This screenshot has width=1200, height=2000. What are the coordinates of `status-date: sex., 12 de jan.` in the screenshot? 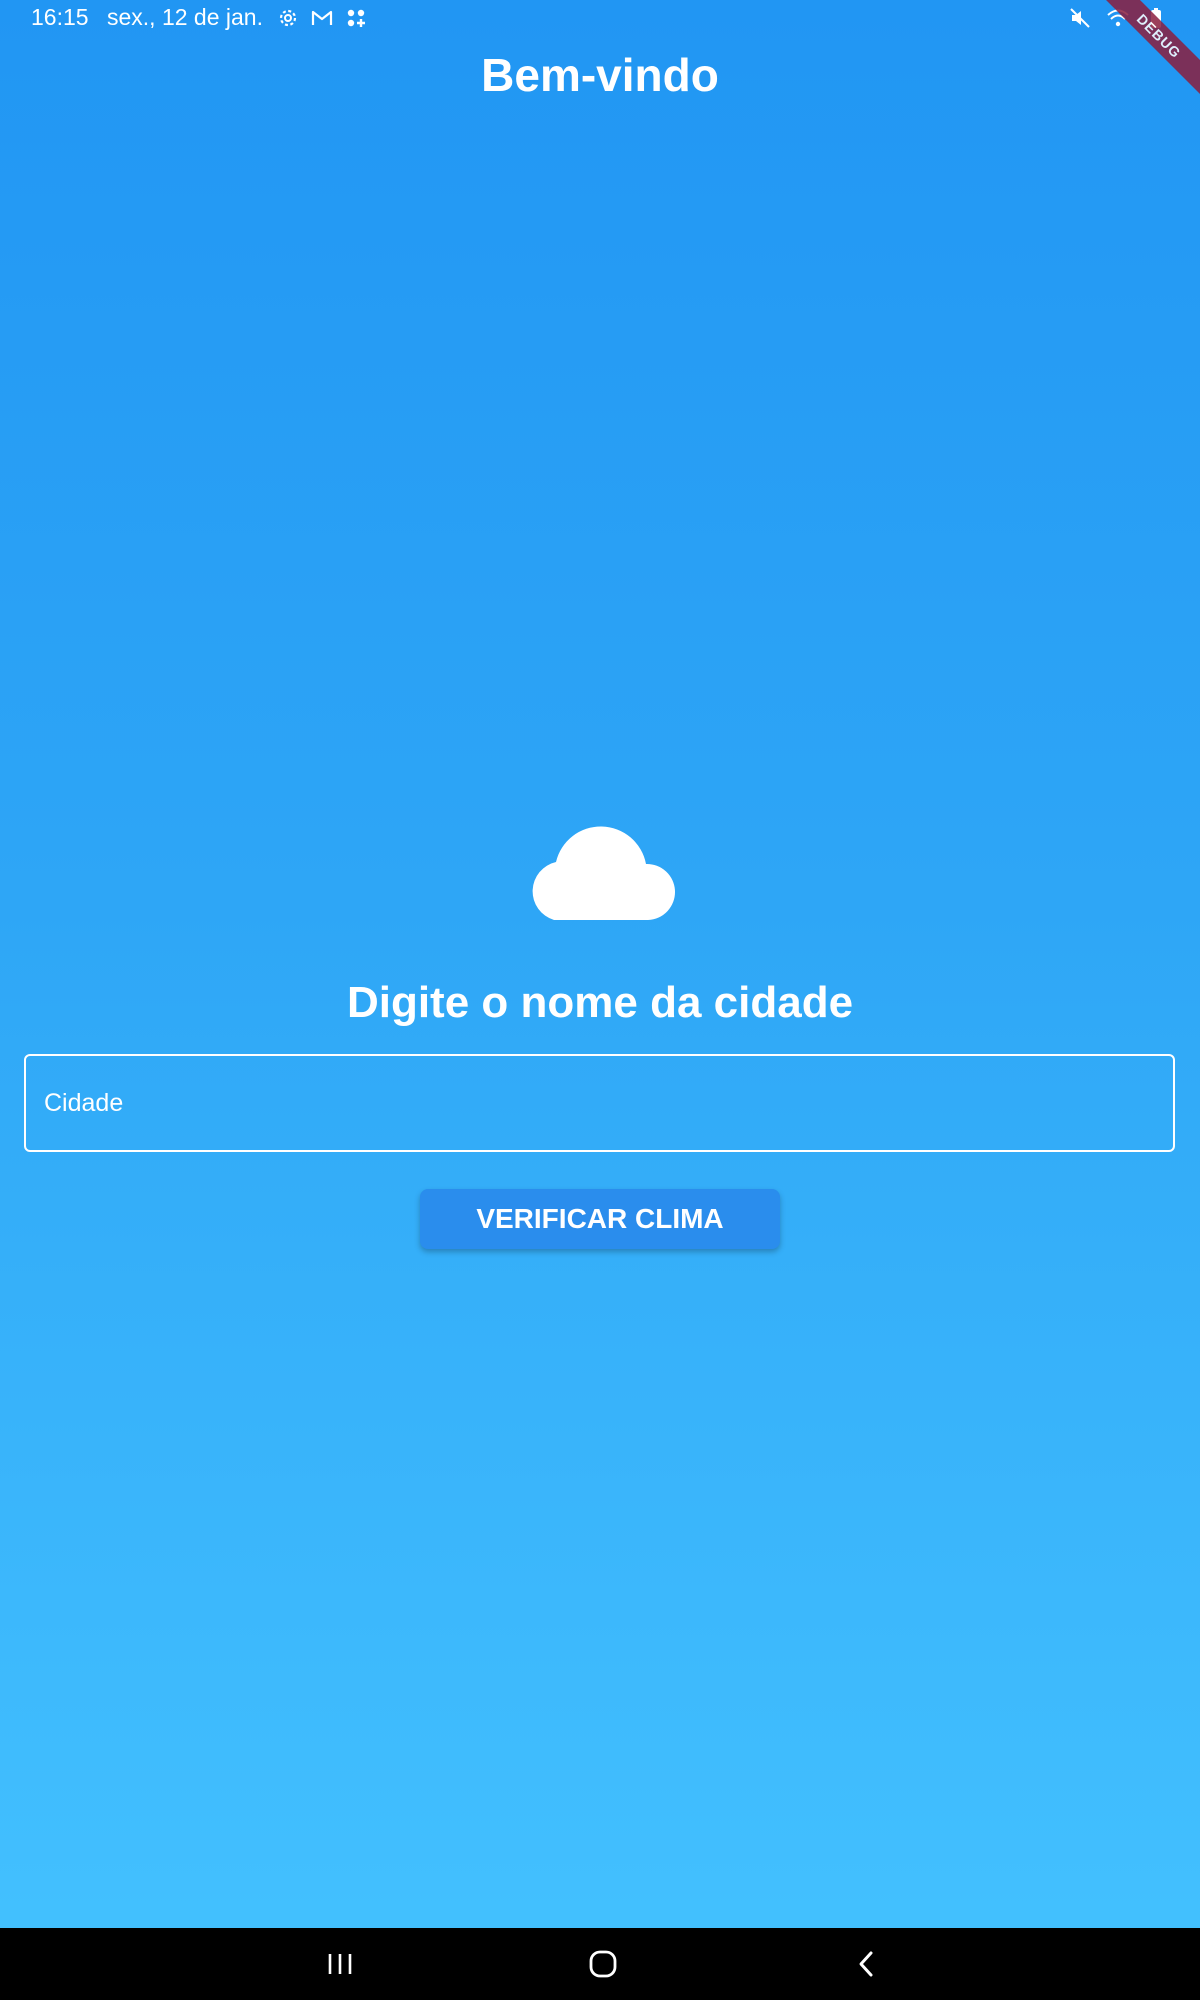 It's located at (185, 17).